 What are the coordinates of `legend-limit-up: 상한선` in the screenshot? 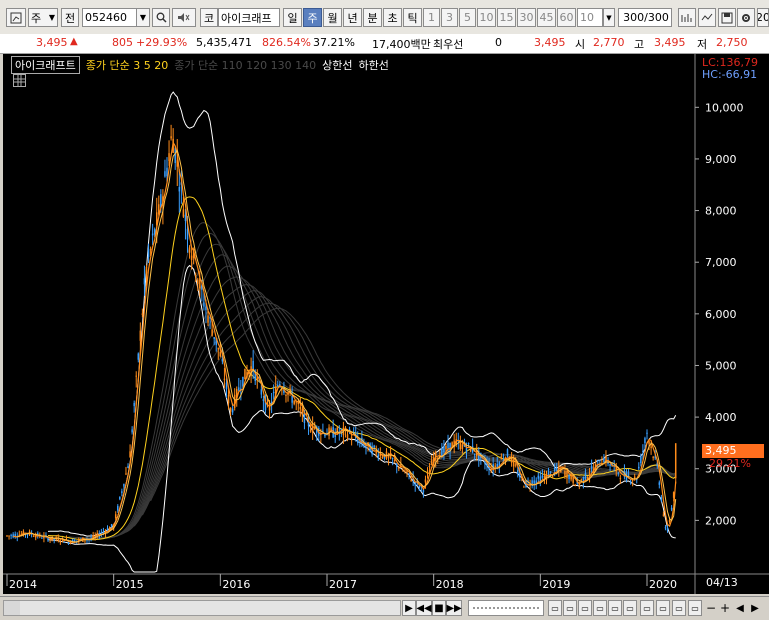 It's located at (337, 65).